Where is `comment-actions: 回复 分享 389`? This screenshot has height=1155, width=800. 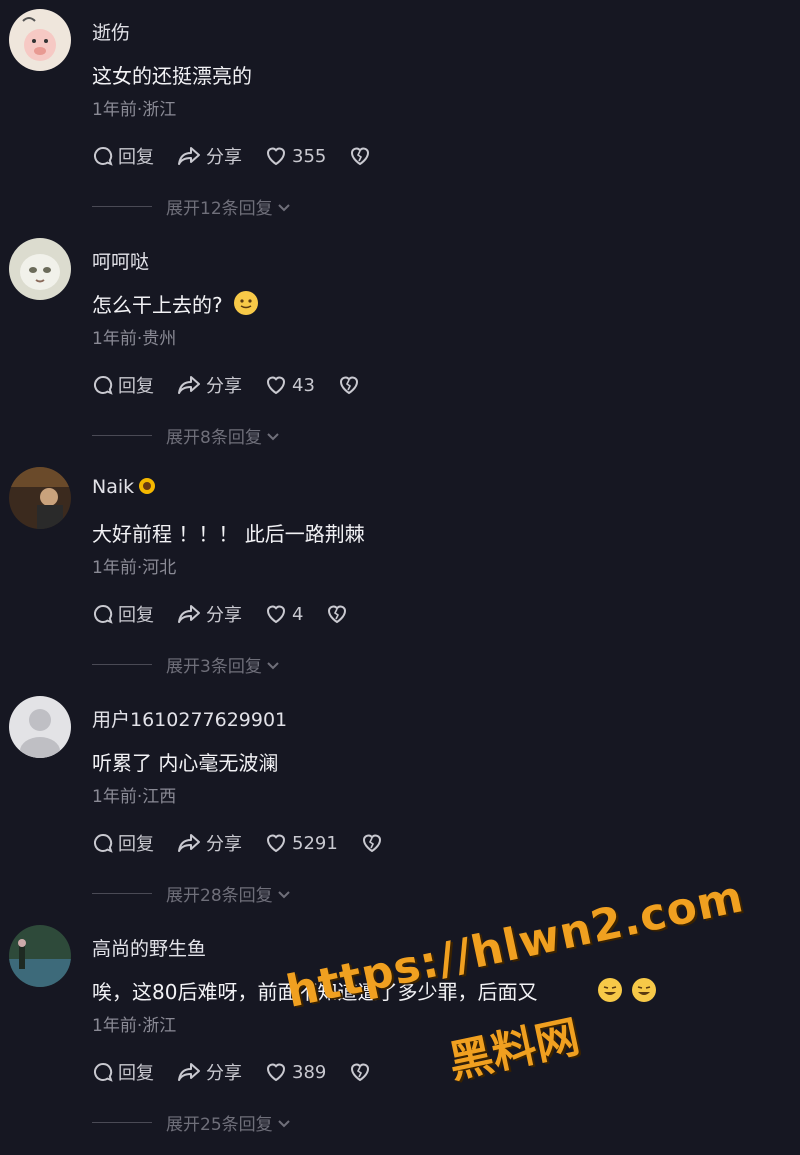
comment-actions: 回复 分享 389 is located at coordinates (245, 1072).